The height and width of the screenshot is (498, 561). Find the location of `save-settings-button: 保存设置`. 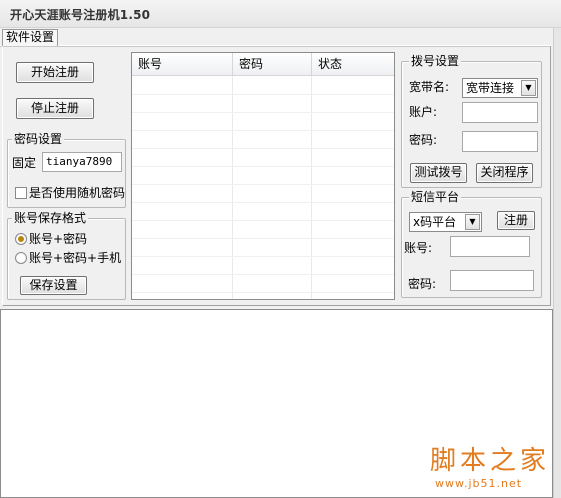

save-settings-button: 保存设置 is located at coordinates (53, 285).